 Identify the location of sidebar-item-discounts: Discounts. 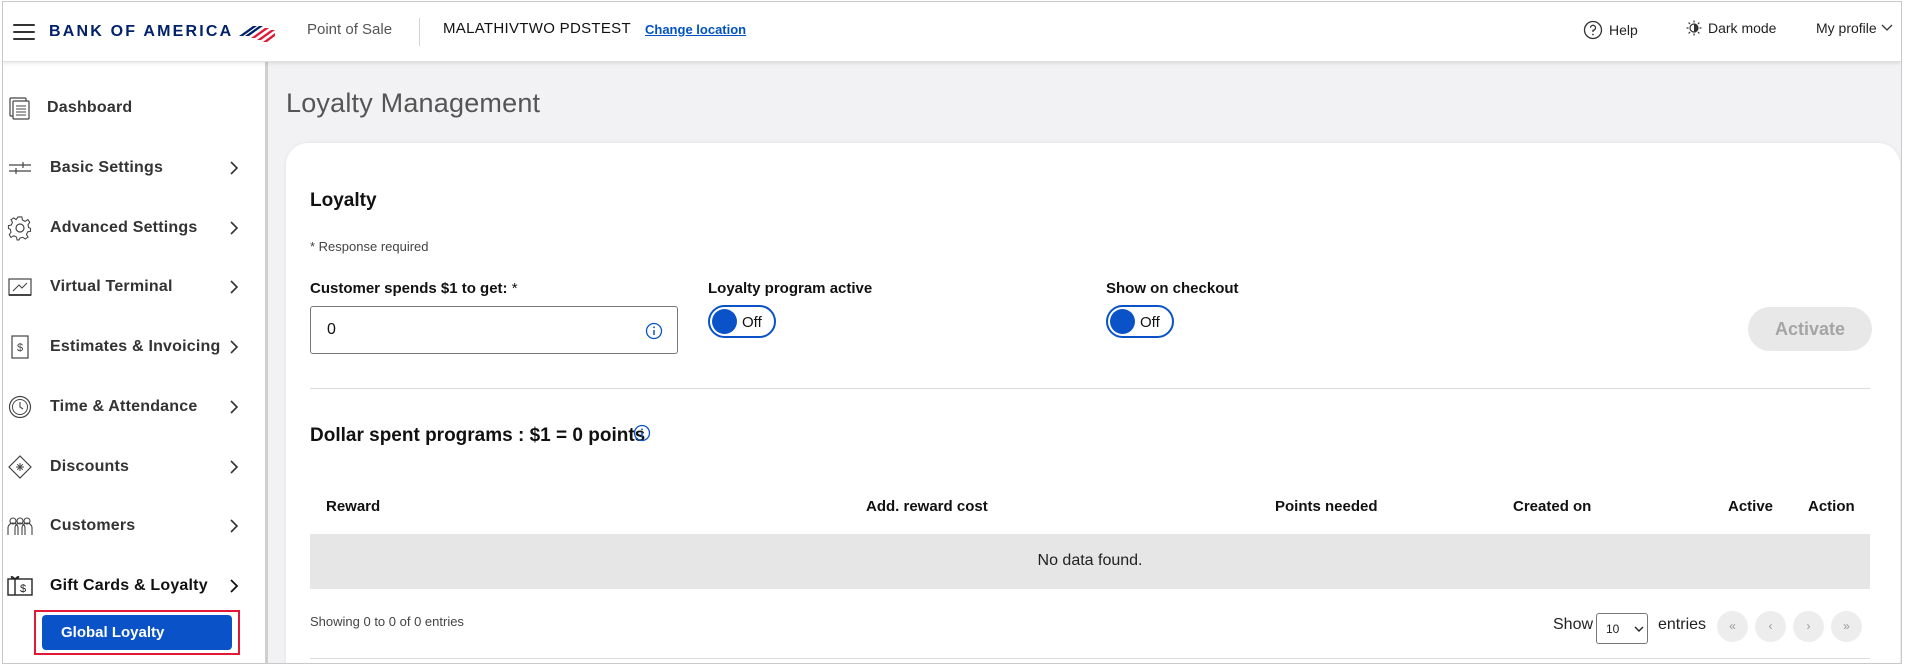
(134, 467).